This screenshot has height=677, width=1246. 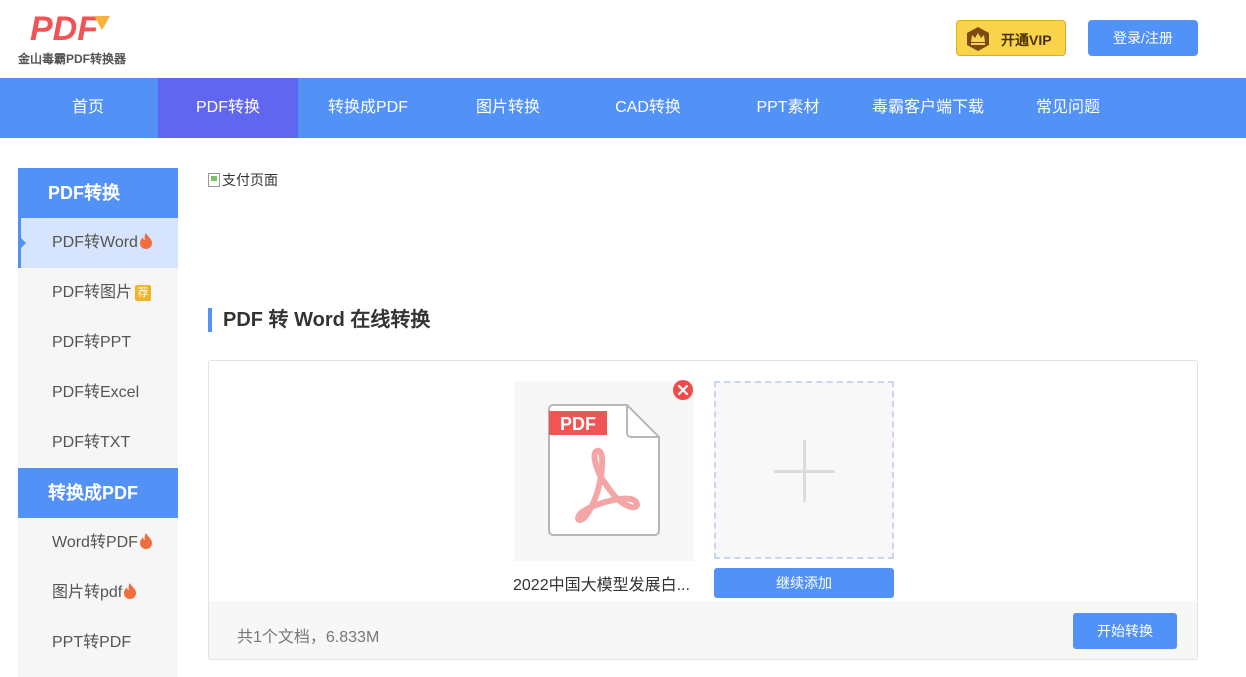 I want to click on broken-image-icon, so click(x=214, y=180).